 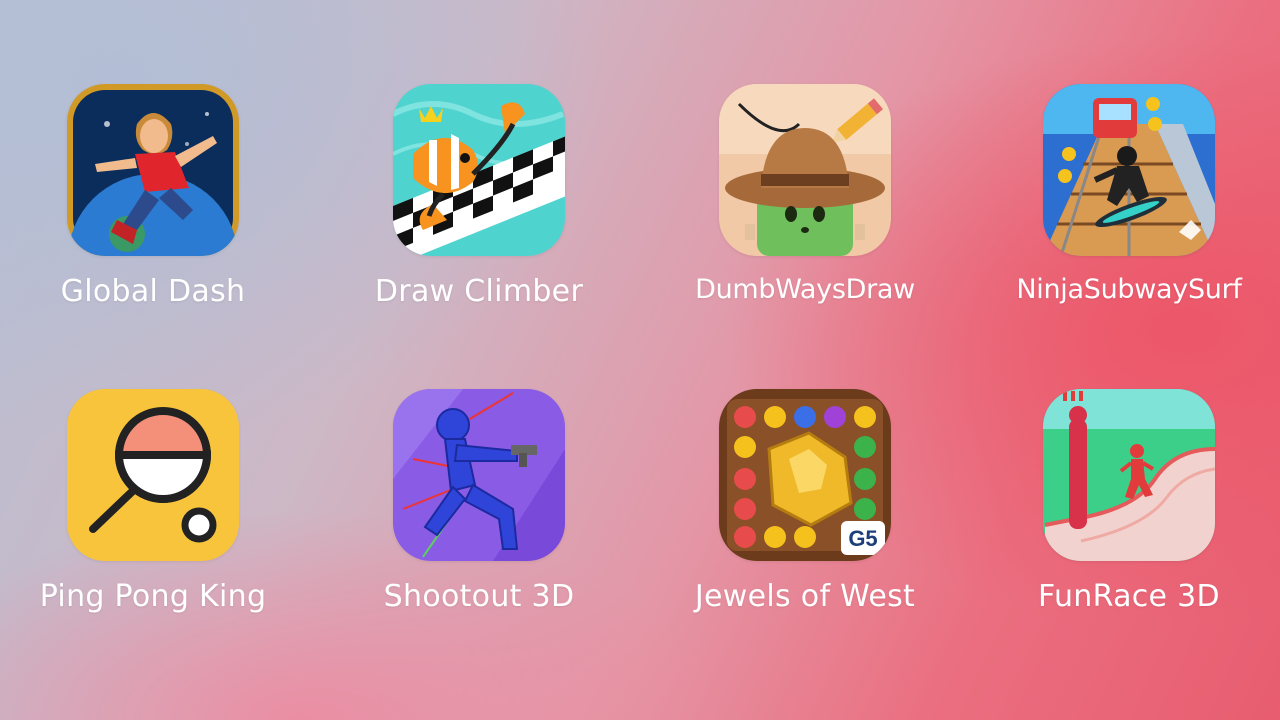 I want to click on app-label: Jewels of West, so click(x=805, y=596).